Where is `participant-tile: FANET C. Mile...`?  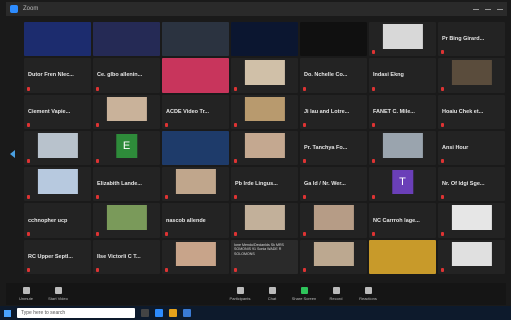
participant-tile: FANET C. Mile... is located at coordinates (402, 111).